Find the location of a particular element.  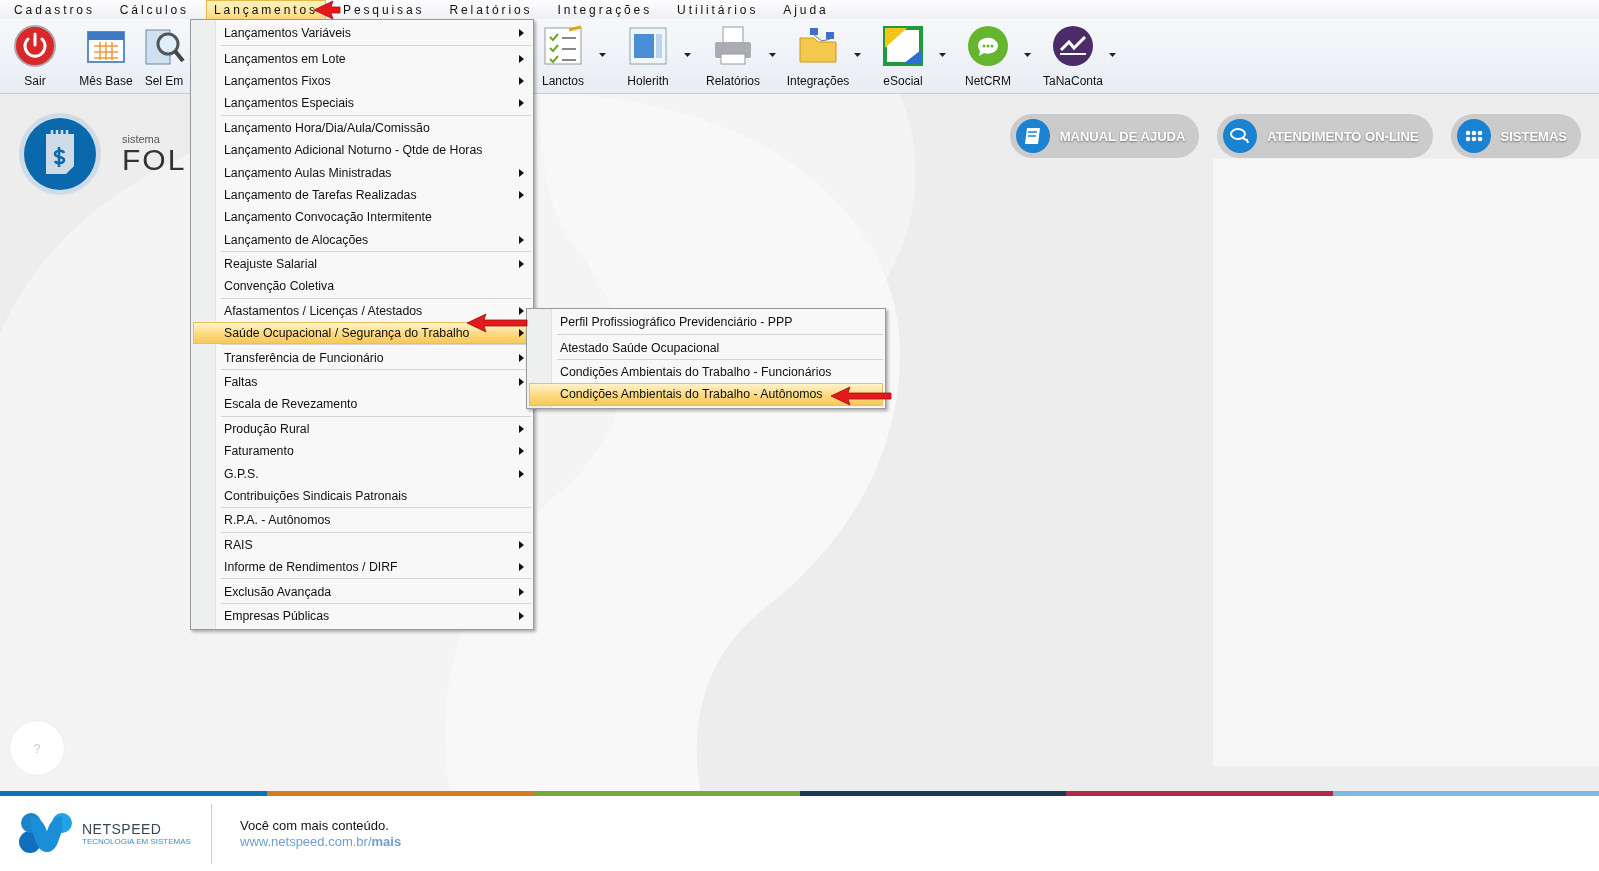

logo-name: FOL is located at coordinates (154, 160).